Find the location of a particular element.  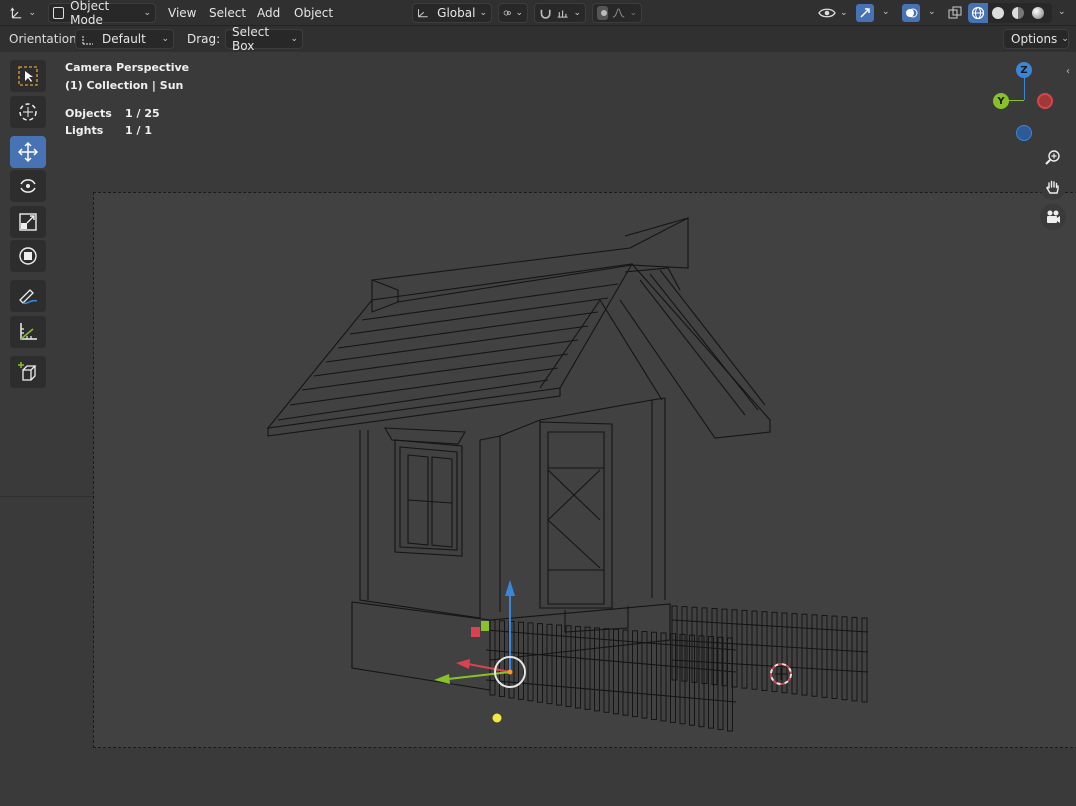

solid-shading-button is located at coordinates (998, 13).